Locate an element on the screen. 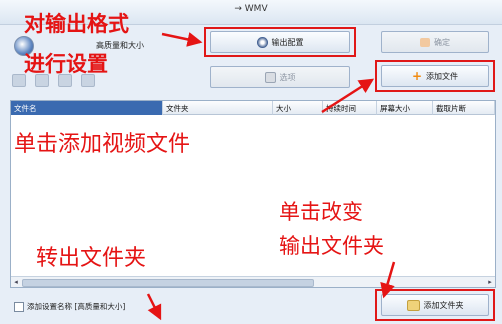  arrow-to-output-config is located at coordinates (182, 39).